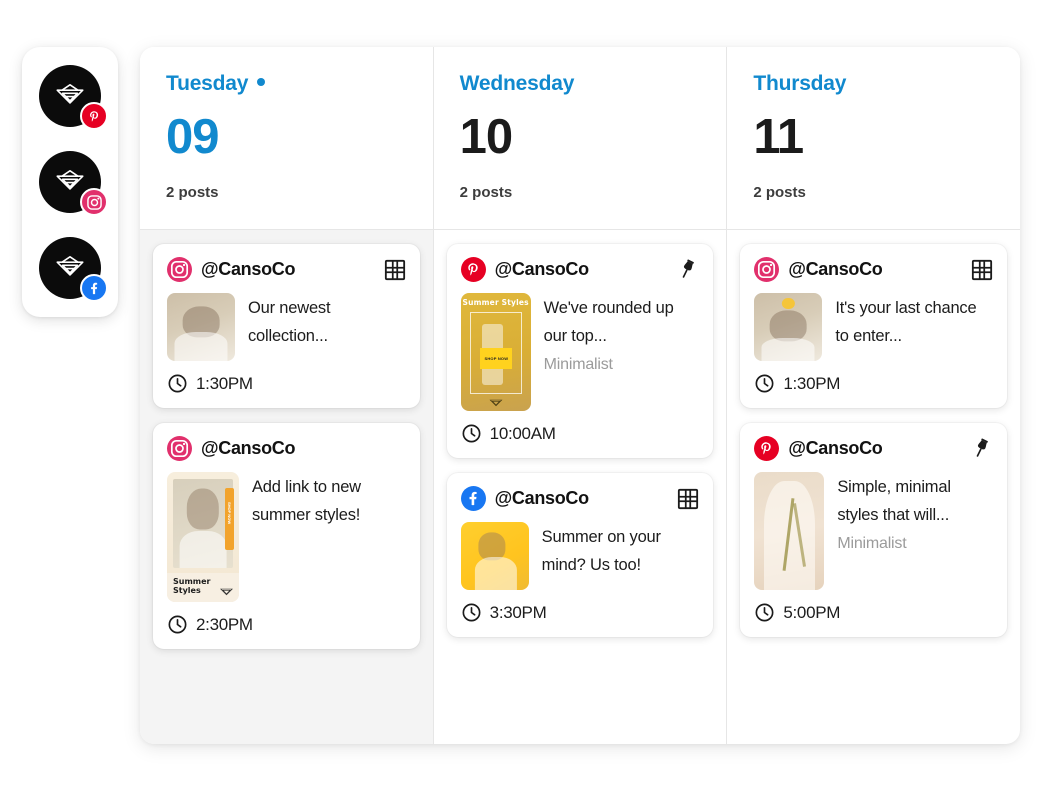 Image resolution: width=1059 pixels, height=798 pixels. What do you see at coordinates (580, 138) in the screenshot?
I see `day-header: Wednesday 10 2 posts` at bounding box center [580, 138].